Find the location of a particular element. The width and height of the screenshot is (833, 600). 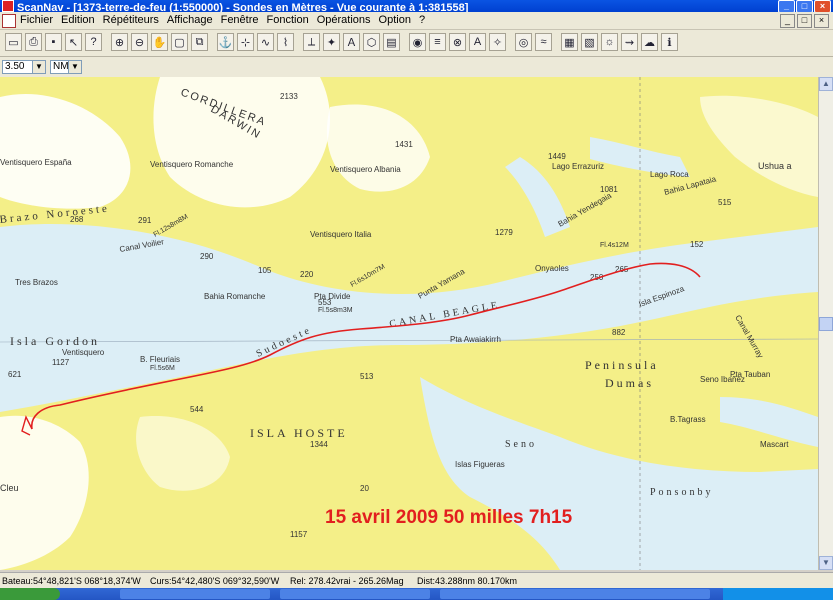

select-rect-icon: ▢ is located at coordinates (179, 42).